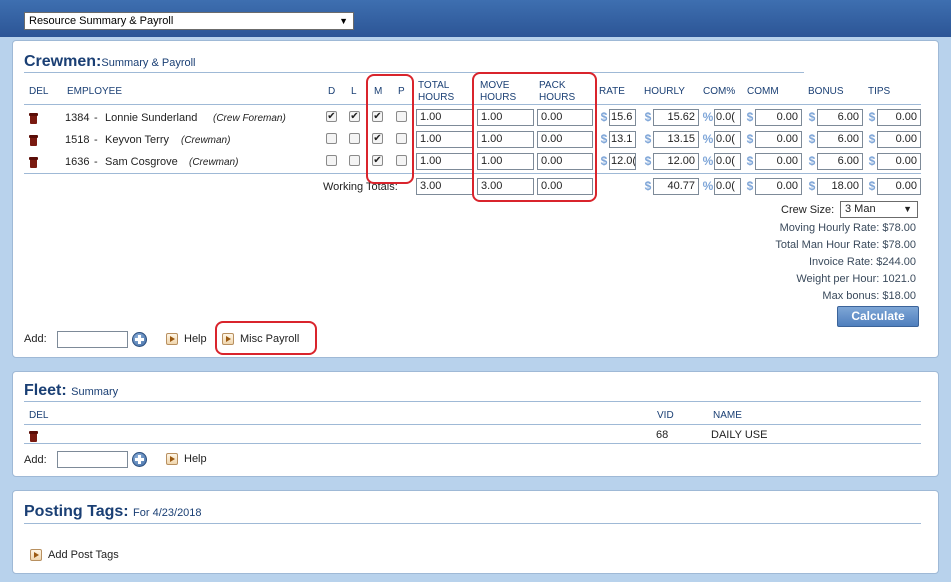 This screenshot has height=582, width=951. What do you see at coordinates (840, 186) in the screenshot?
I see `bonus-total: 18.00` at bounding box center [840, 186].